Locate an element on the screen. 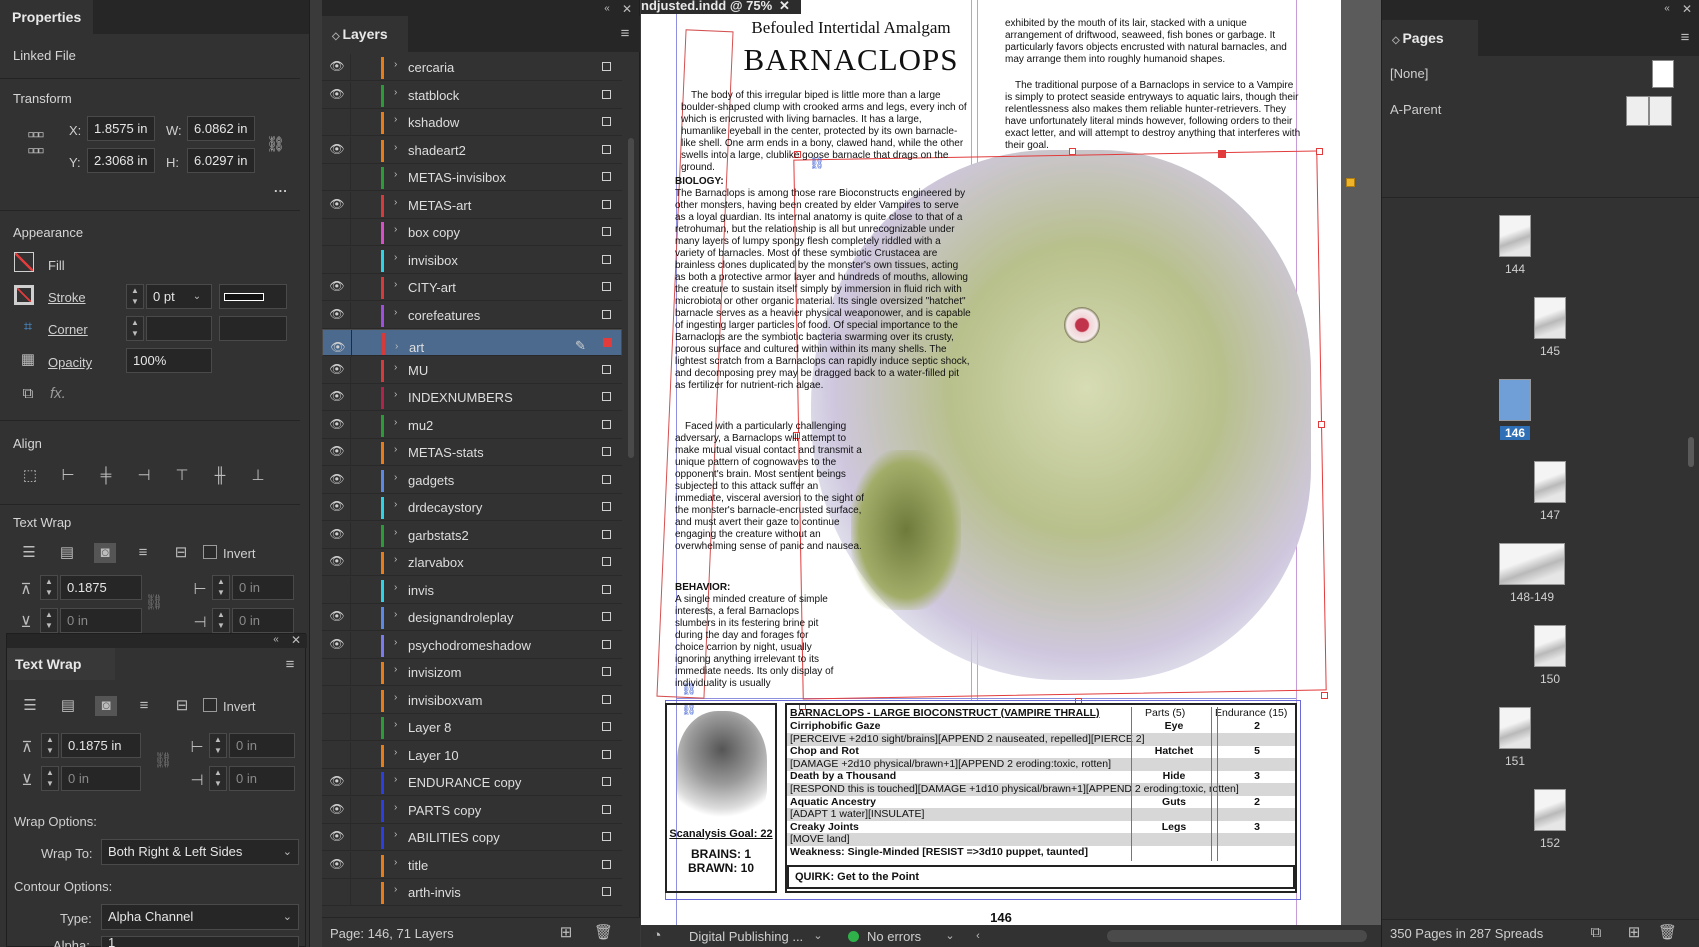 The image size is (1699, 947). layer-row: 👁 › METAS-stats is located at coordinates (472, 452).